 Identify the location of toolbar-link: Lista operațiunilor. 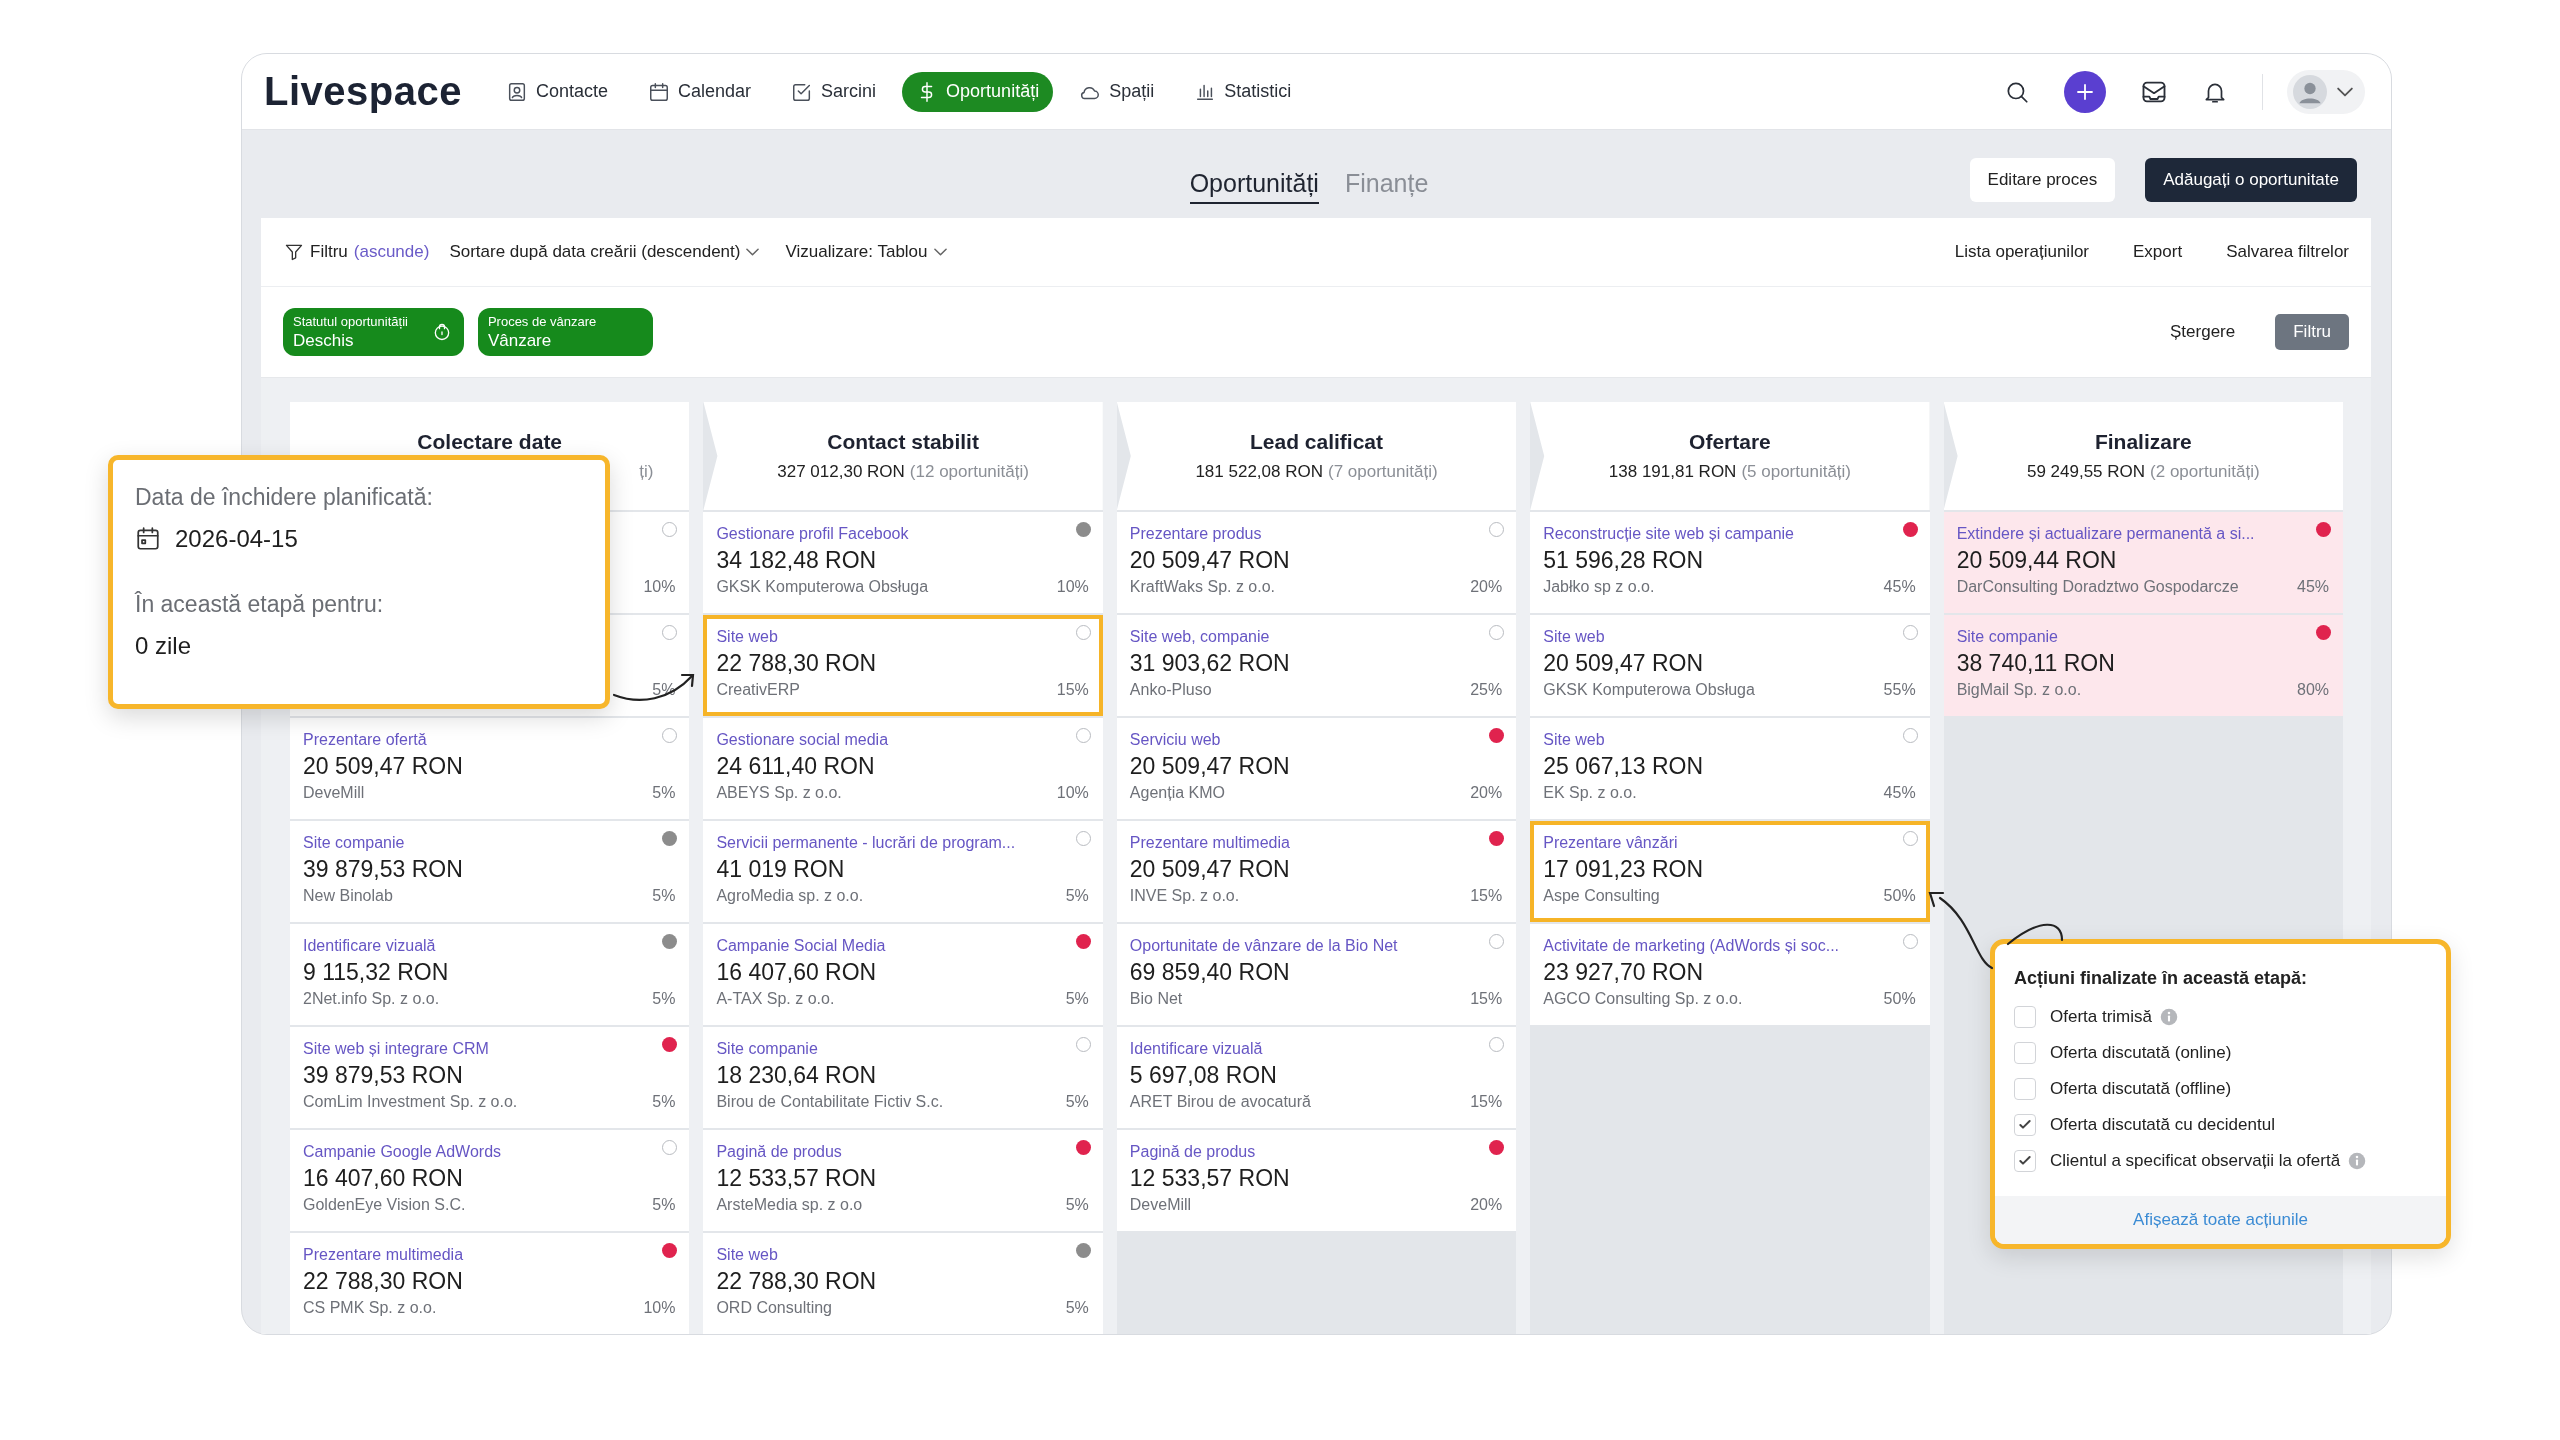
(2022, 252).